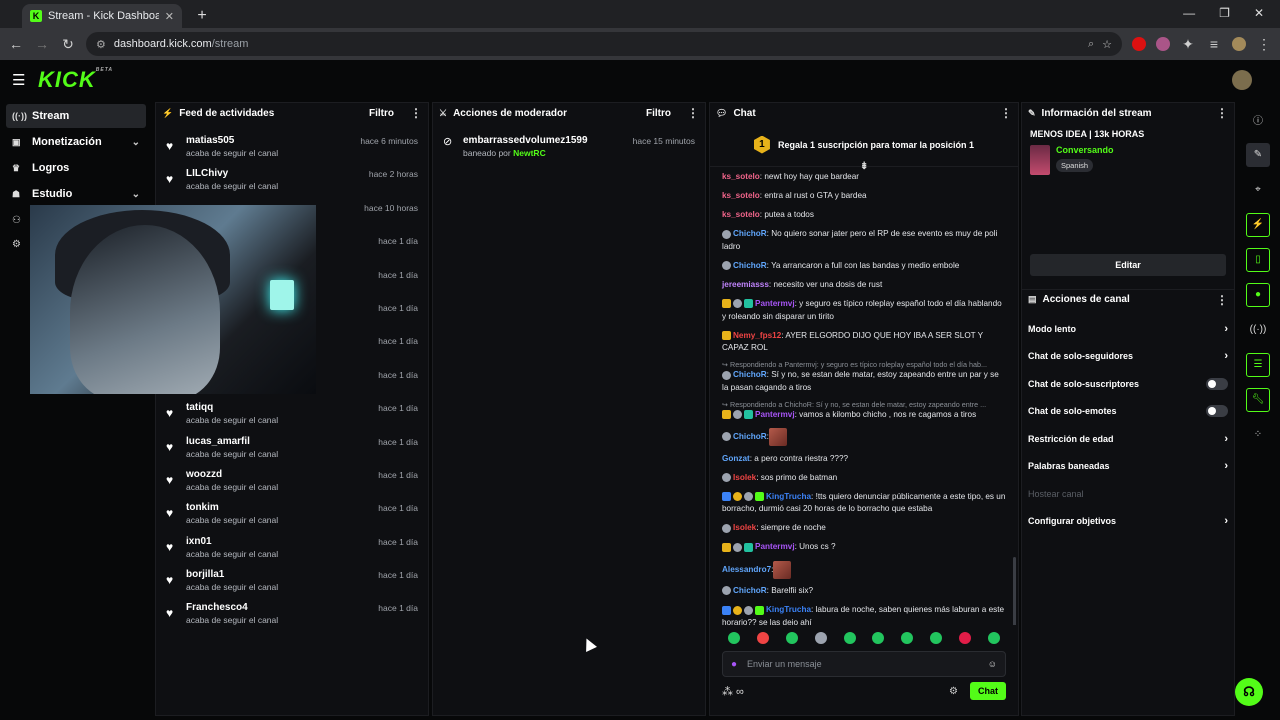  Describe the element at coordinates (1258, 399) in the screenshot. I see `wrench-icon: 🔧︎` at that location.